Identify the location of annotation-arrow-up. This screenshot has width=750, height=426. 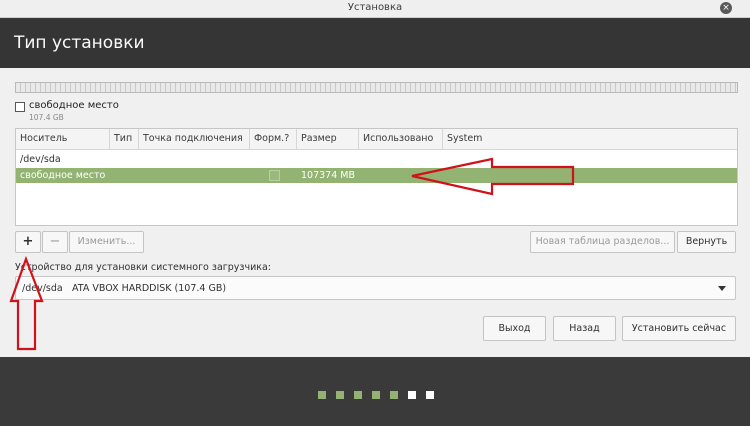
(26, 303).